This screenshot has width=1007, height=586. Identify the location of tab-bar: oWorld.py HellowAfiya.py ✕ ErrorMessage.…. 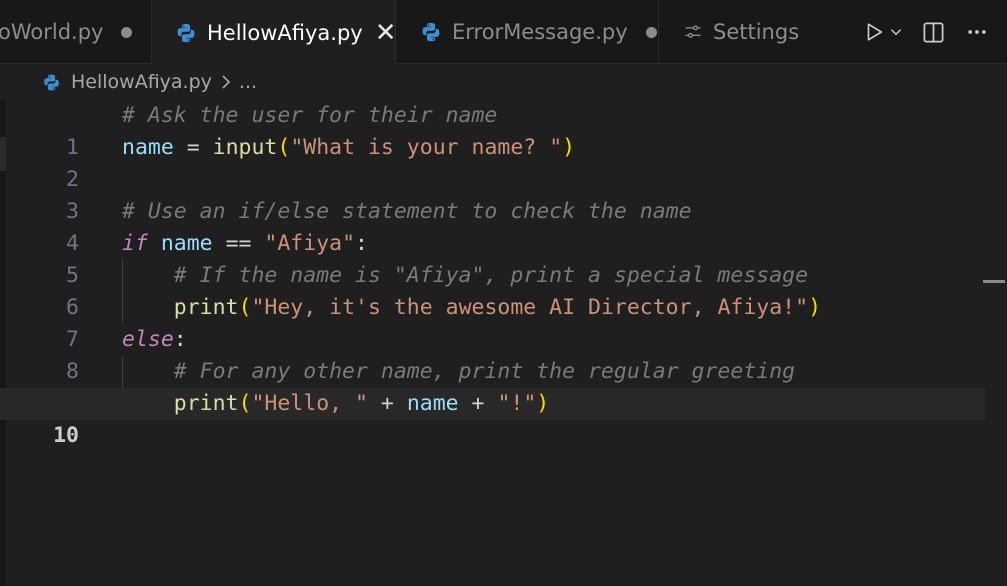
(503, 32).